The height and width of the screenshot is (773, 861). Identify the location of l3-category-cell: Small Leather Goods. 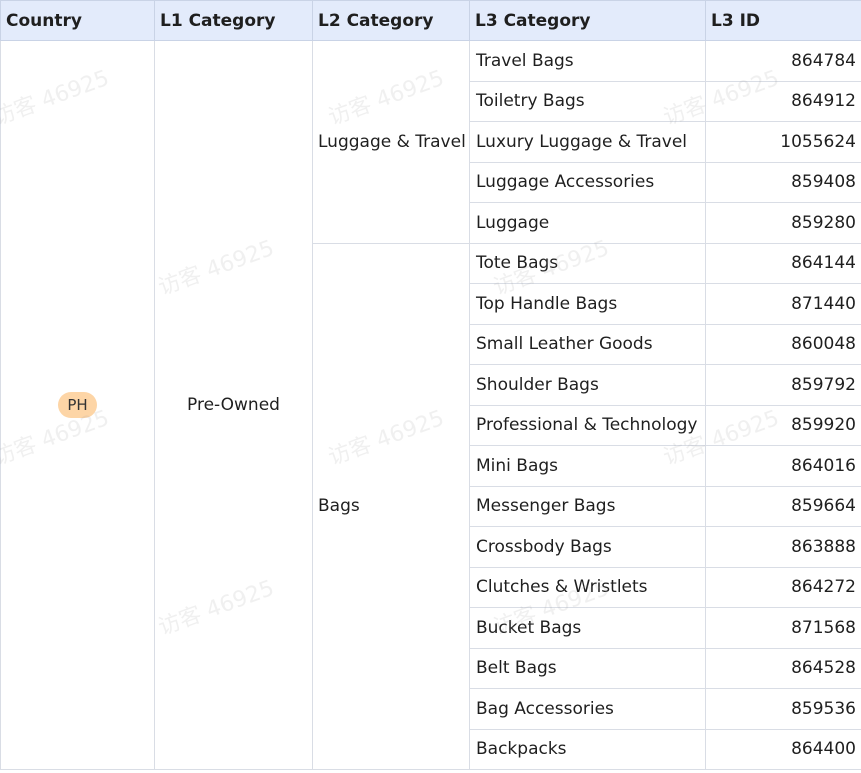
(587, 344).